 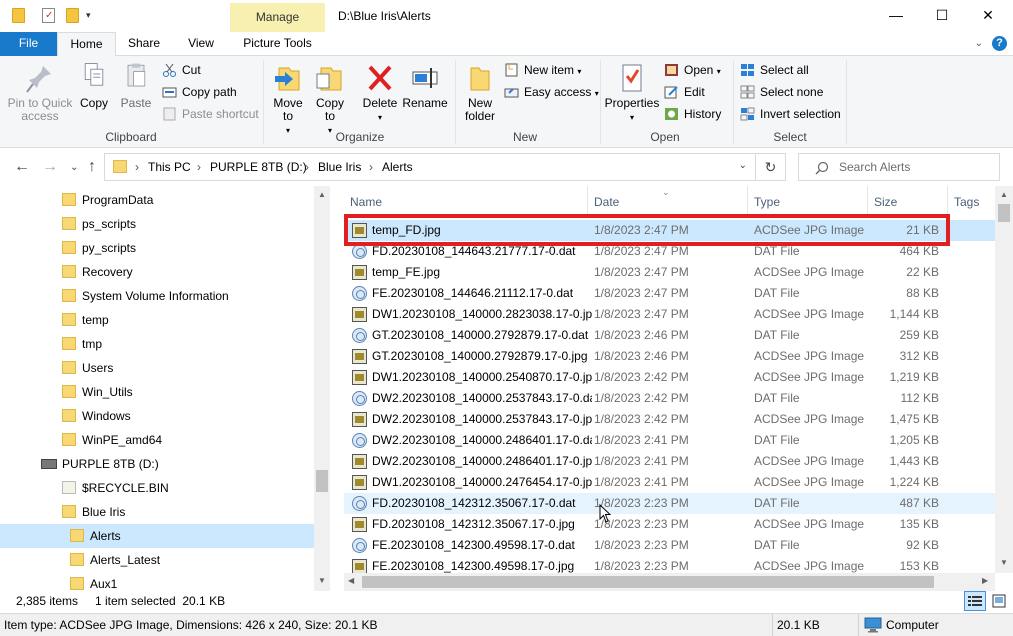 I want to click on column-header-tags: Tags, so click(x=971, y=202).